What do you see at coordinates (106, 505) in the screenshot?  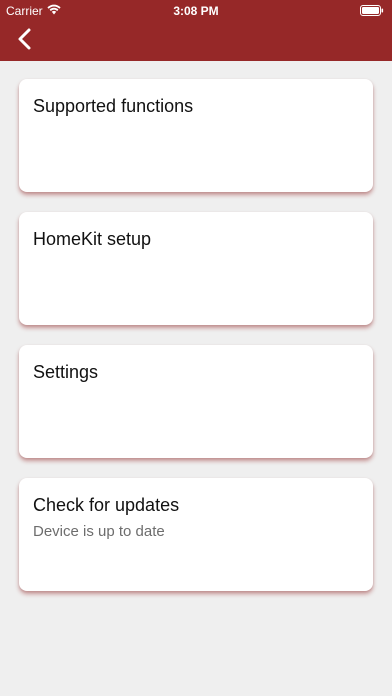 I see `card-title: Check for updates` at bounding box center [106, 505].